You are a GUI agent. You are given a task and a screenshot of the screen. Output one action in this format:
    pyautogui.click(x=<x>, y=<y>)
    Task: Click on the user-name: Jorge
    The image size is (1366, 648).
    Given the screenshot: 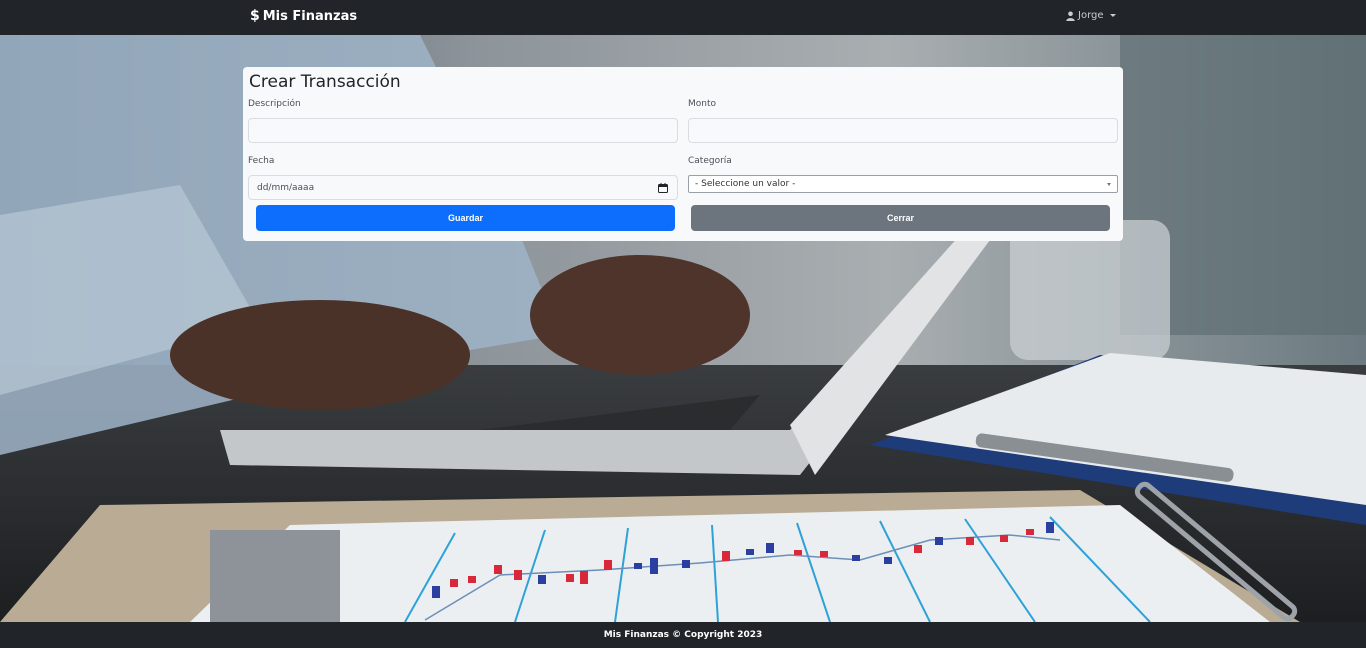 What is the action you would take?
    pyautogui.click(x=1091, y=15)
    